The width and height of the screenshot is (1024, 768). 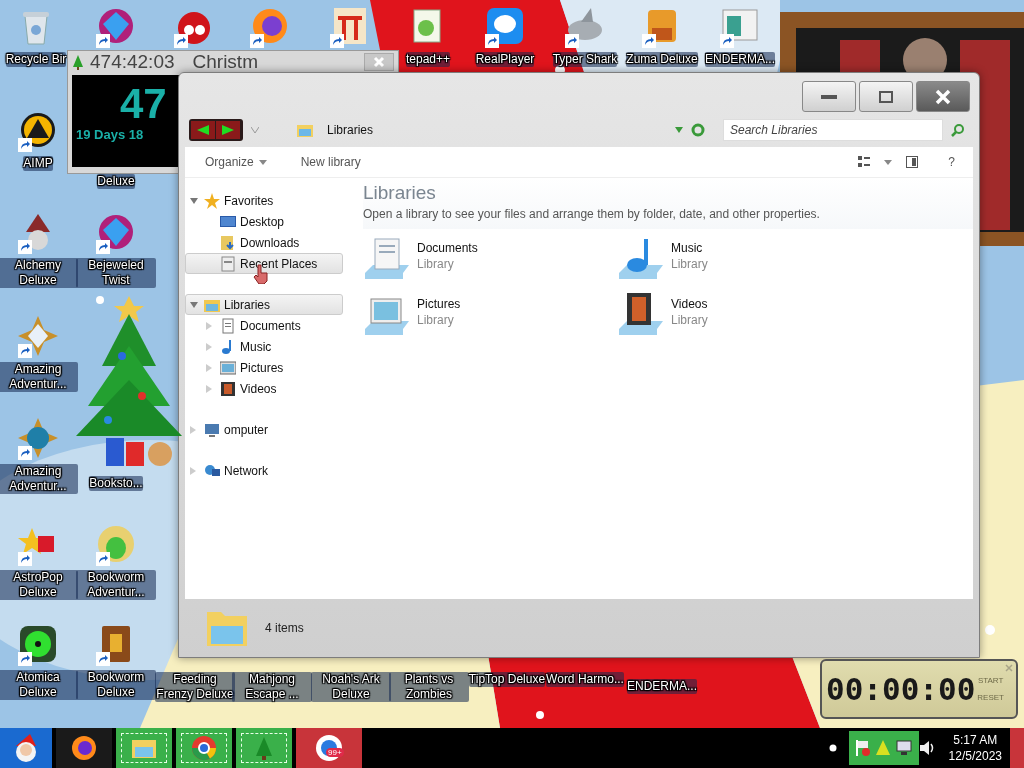 What do you see at coordinates (264, 263) in the screenshot?
I see `nav-item: Recent Places` at bounding box center [264, 263].